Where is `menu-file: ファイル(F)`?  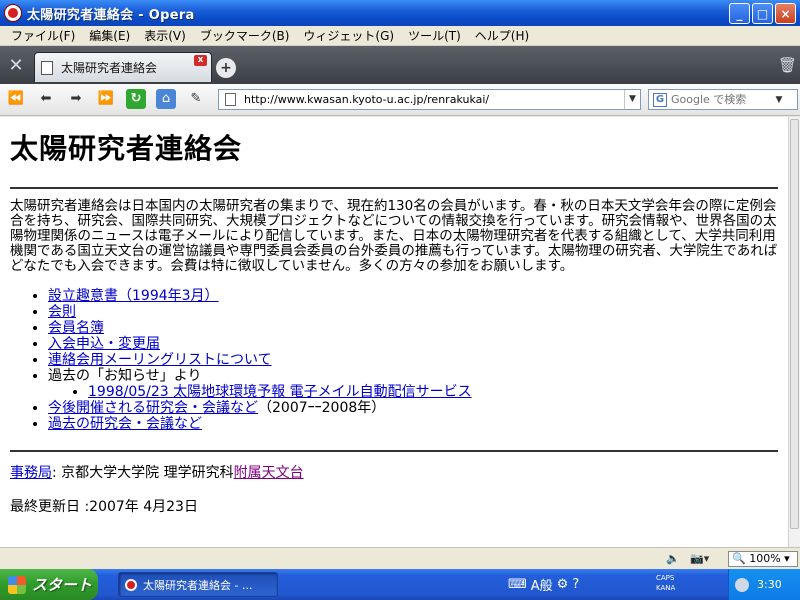
menu-file: ファイル(F) is located at coordinates (43, 35).